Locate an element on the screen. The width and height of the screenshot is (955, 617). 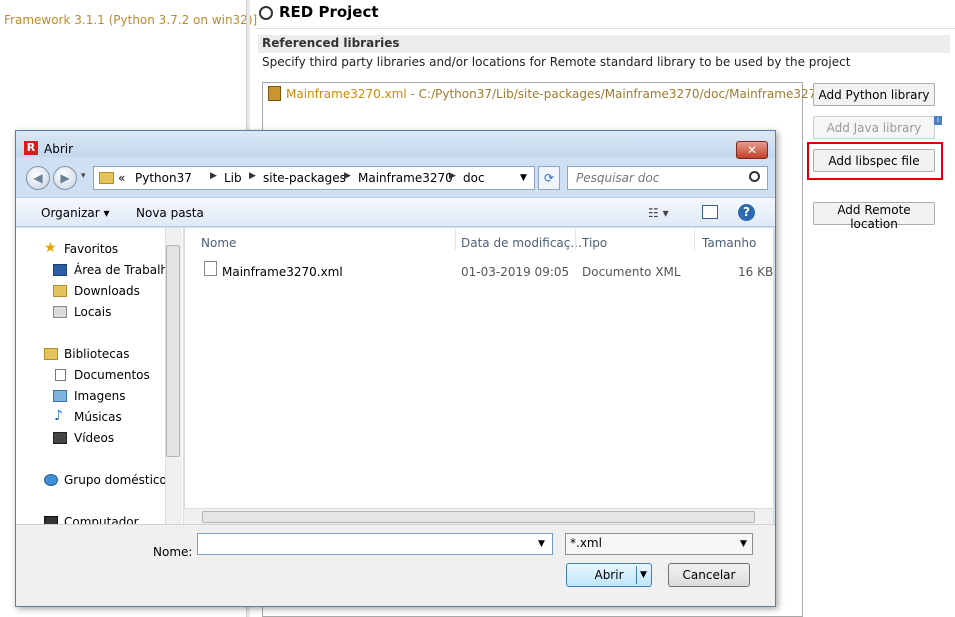
add-java-library-button: Add Java library is located at coordinates (874, 127).